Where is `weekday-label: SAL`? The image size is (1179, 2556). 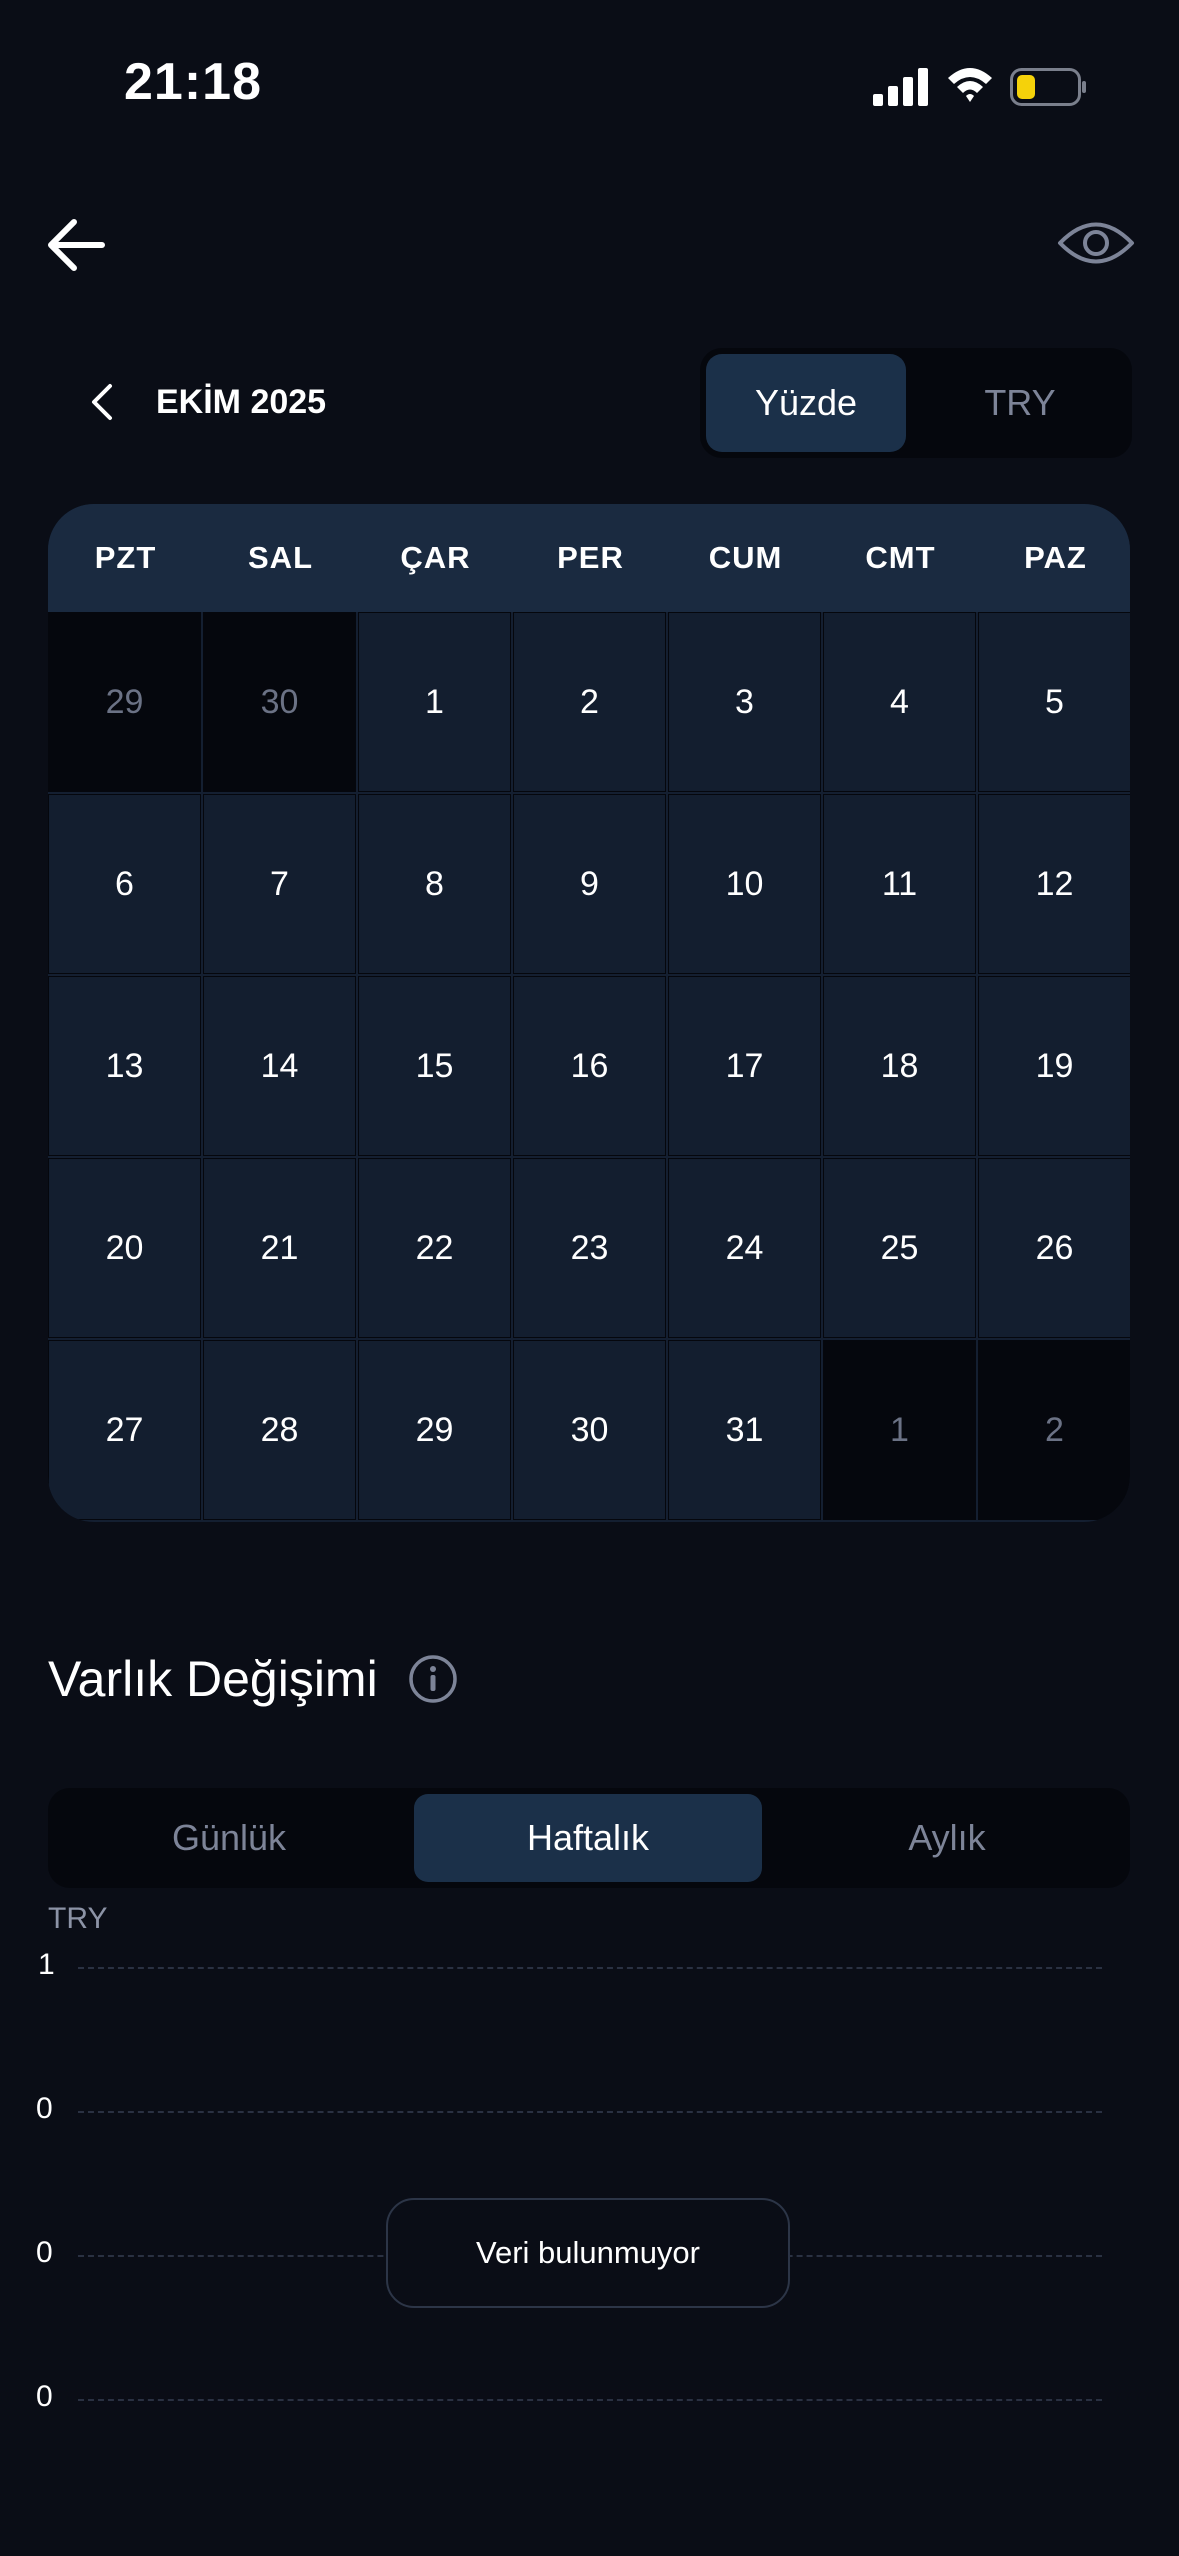
weekday-label: SAL is located at coordinates (280, 557).